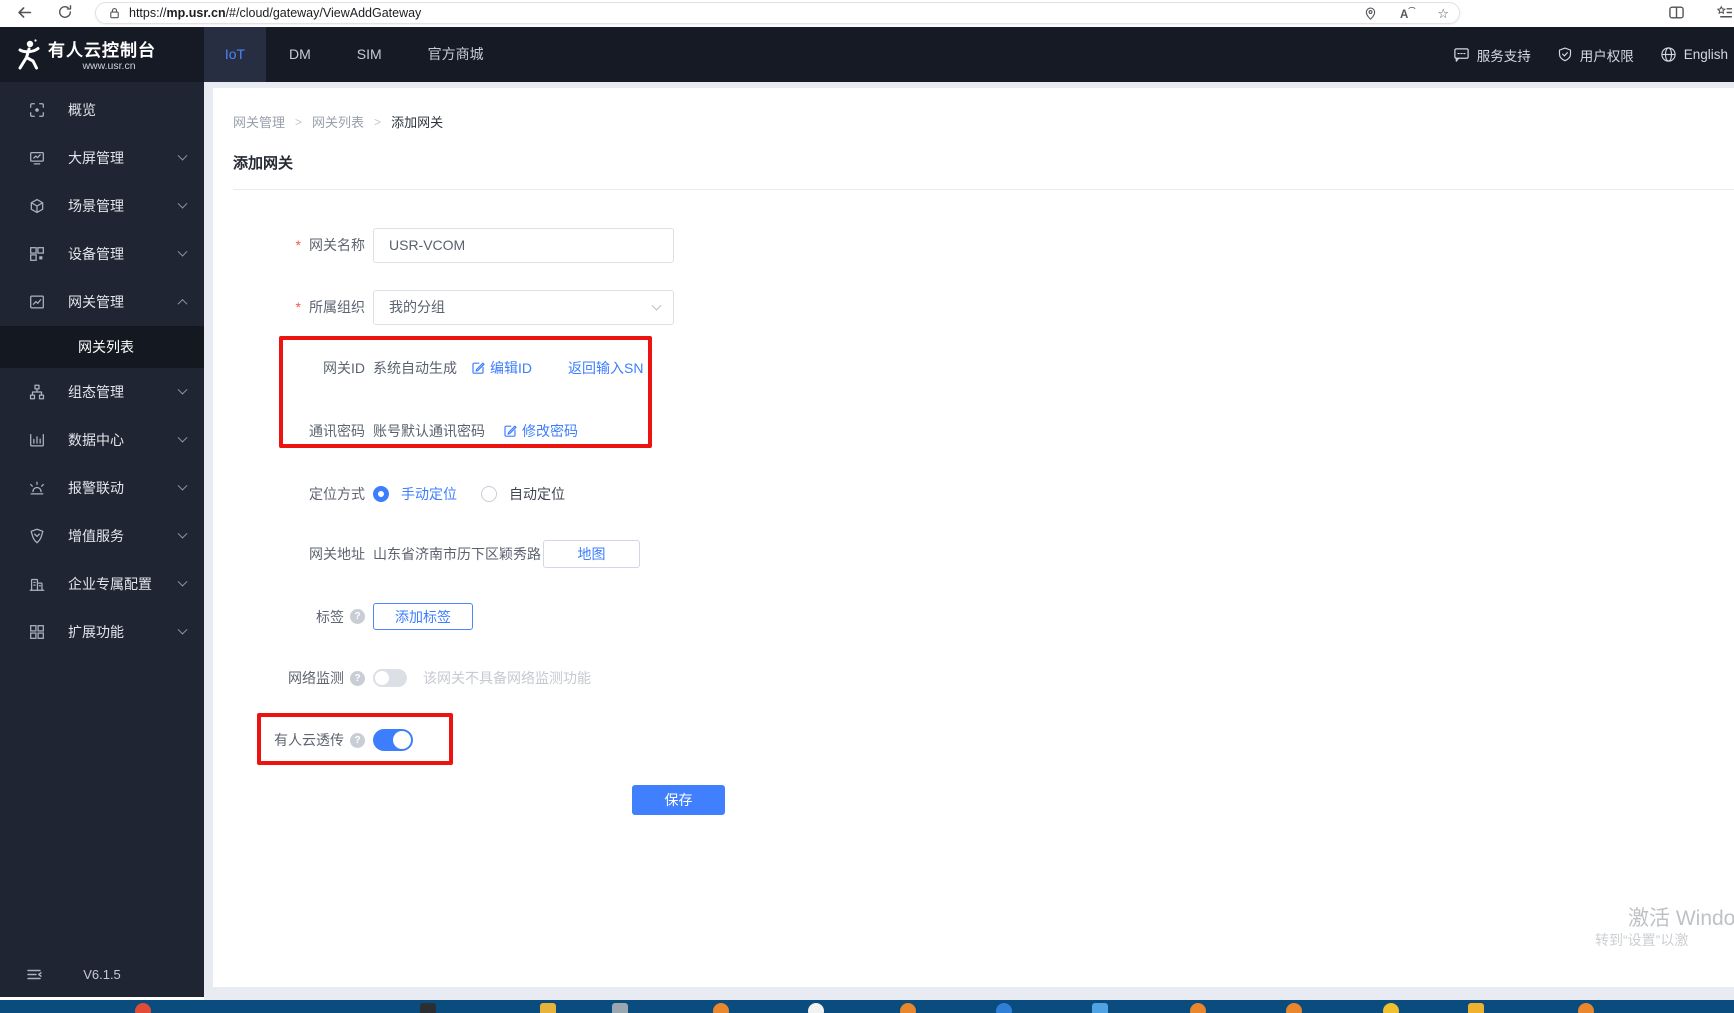  Describe the element at coordinates (338, 121) in the screenshot. I see `breadcrumb-gateway-list: 网关列表` at that location.